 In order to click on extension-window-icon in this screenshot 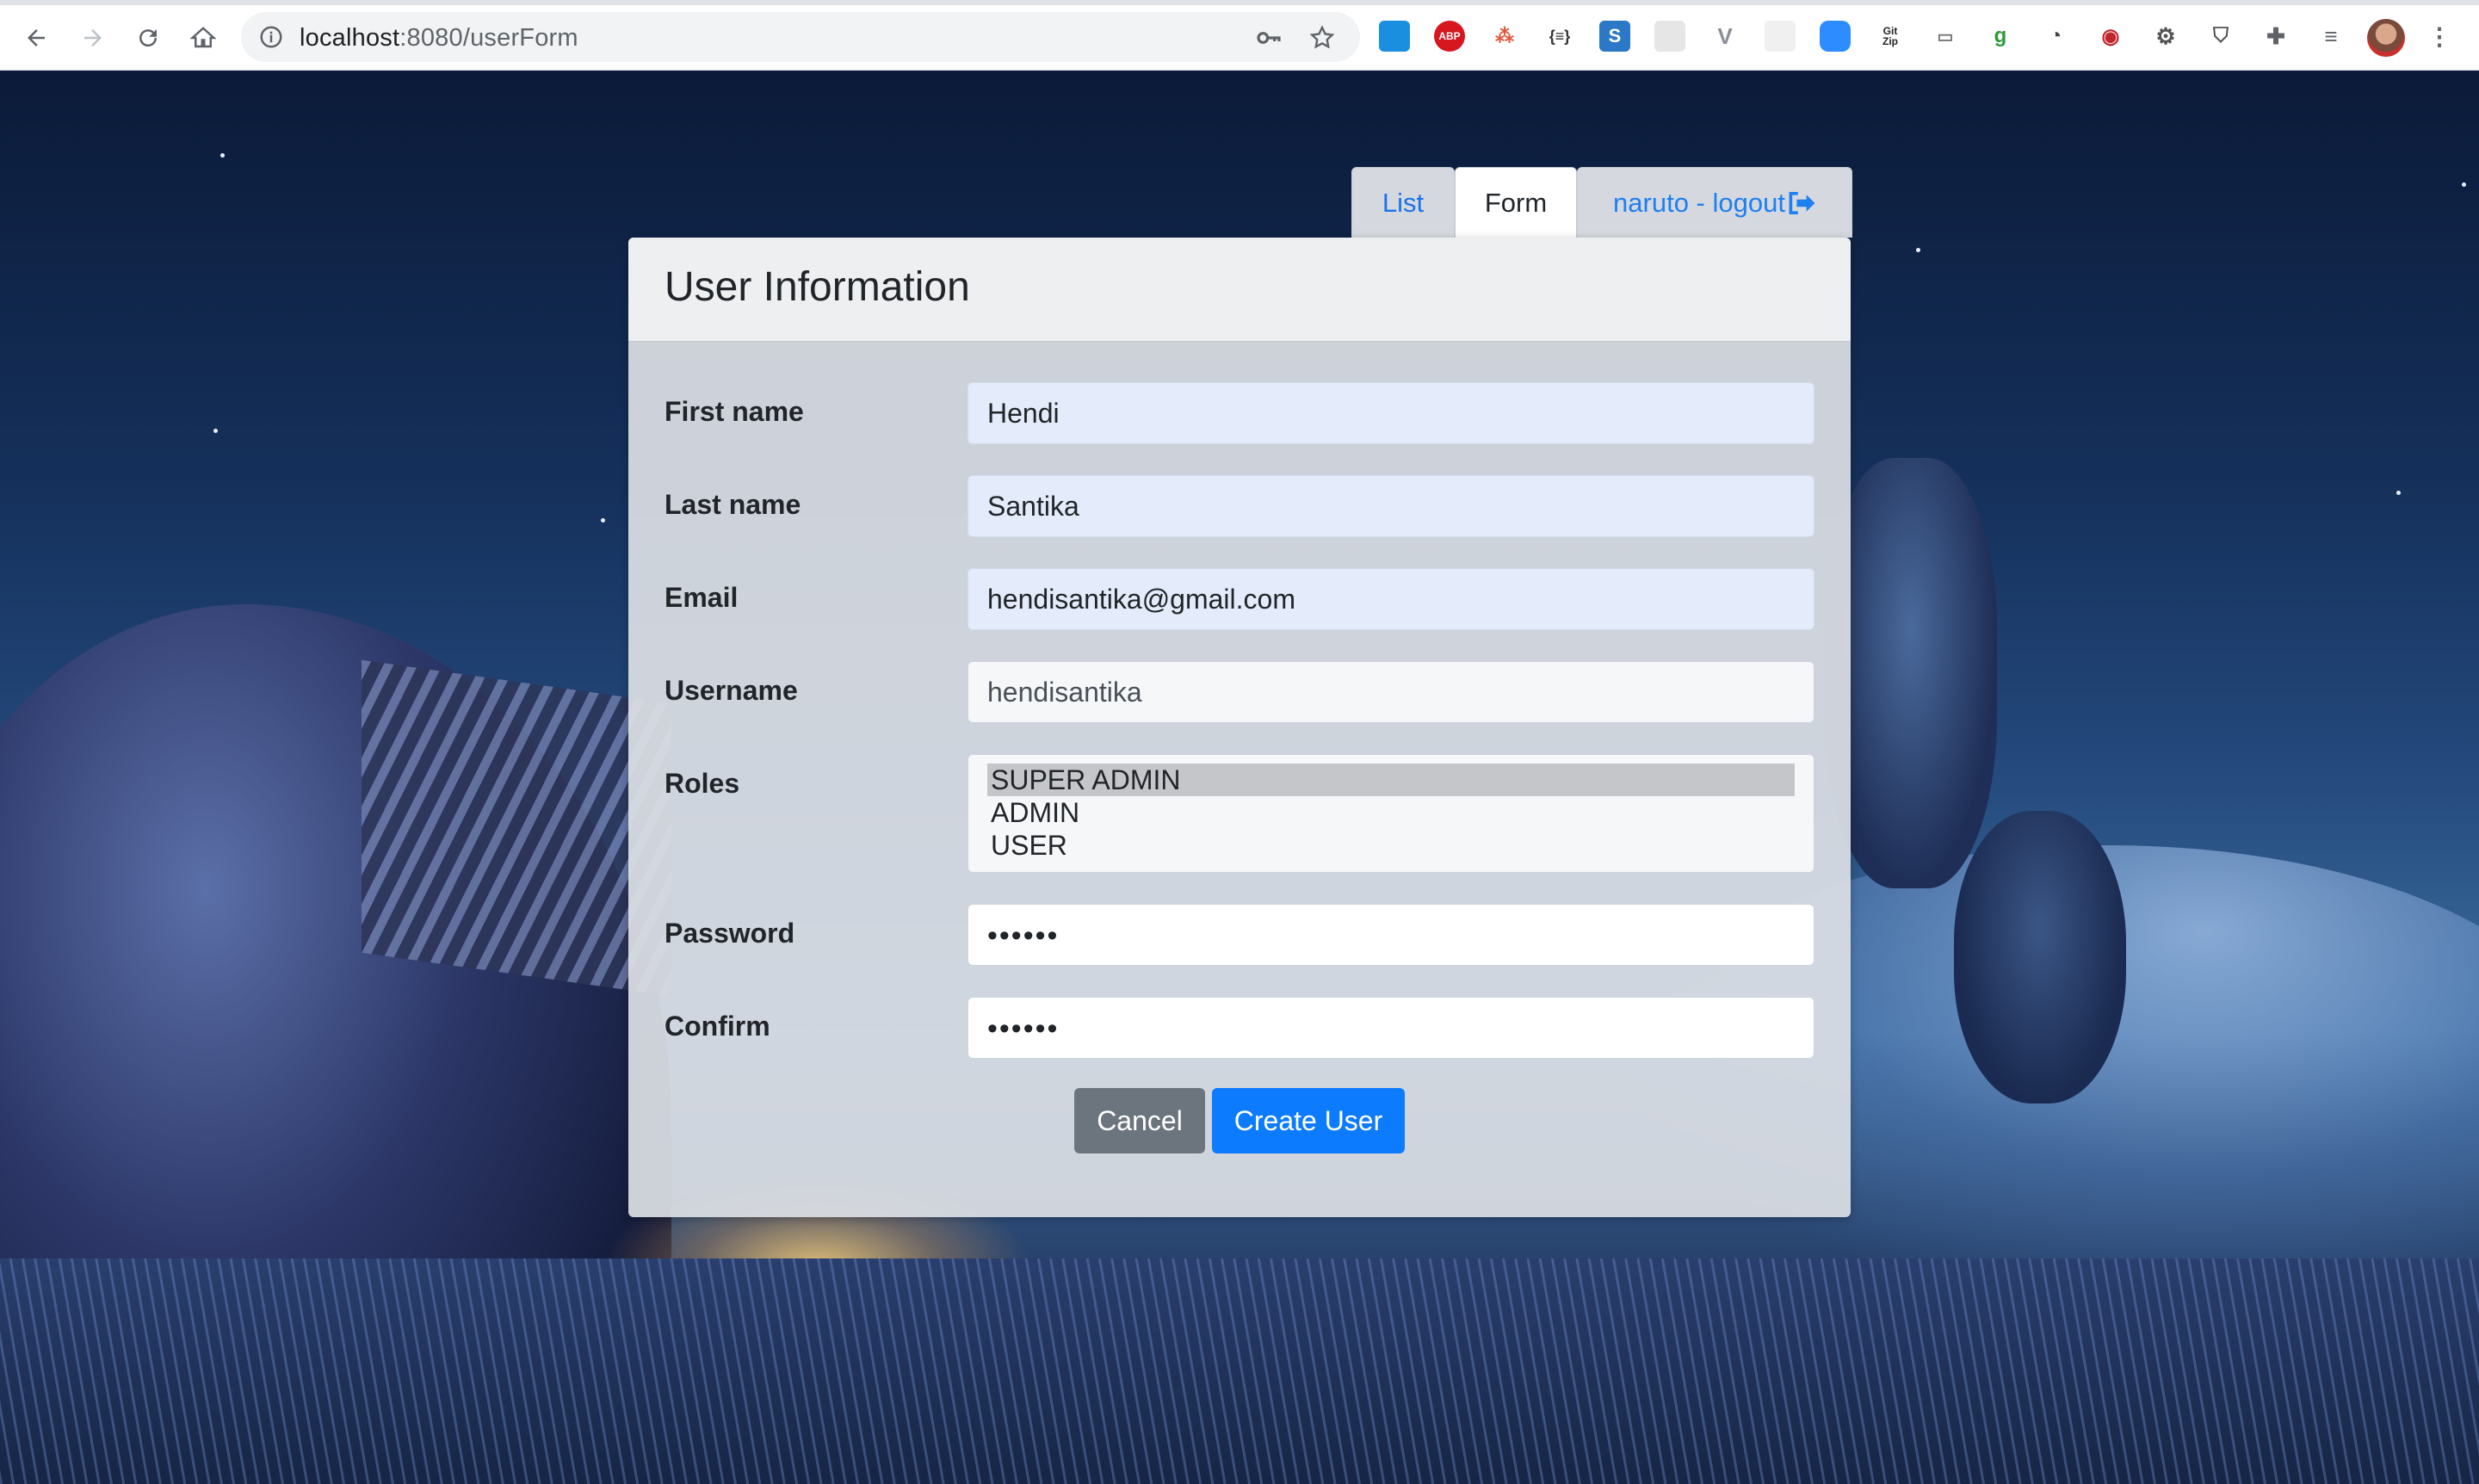, I will do `click(1394, 36)`.